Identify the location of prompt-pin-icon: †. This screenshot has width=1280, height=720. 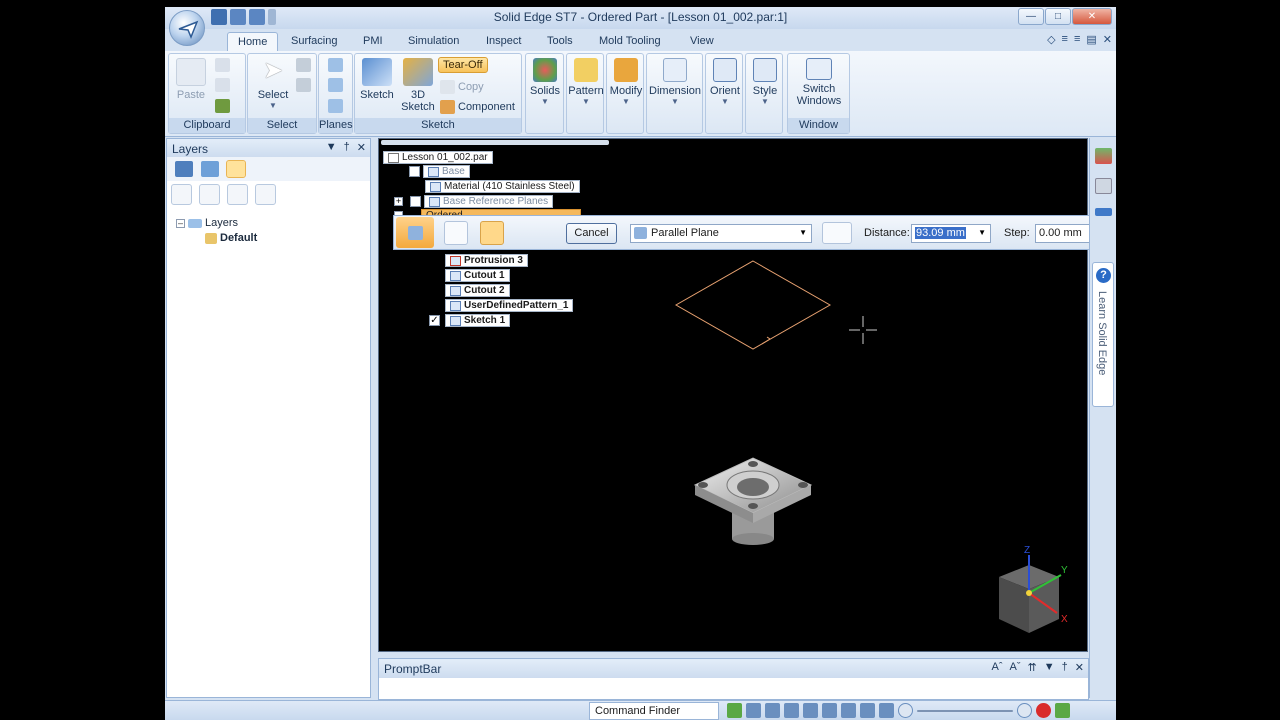
(1065, 667).